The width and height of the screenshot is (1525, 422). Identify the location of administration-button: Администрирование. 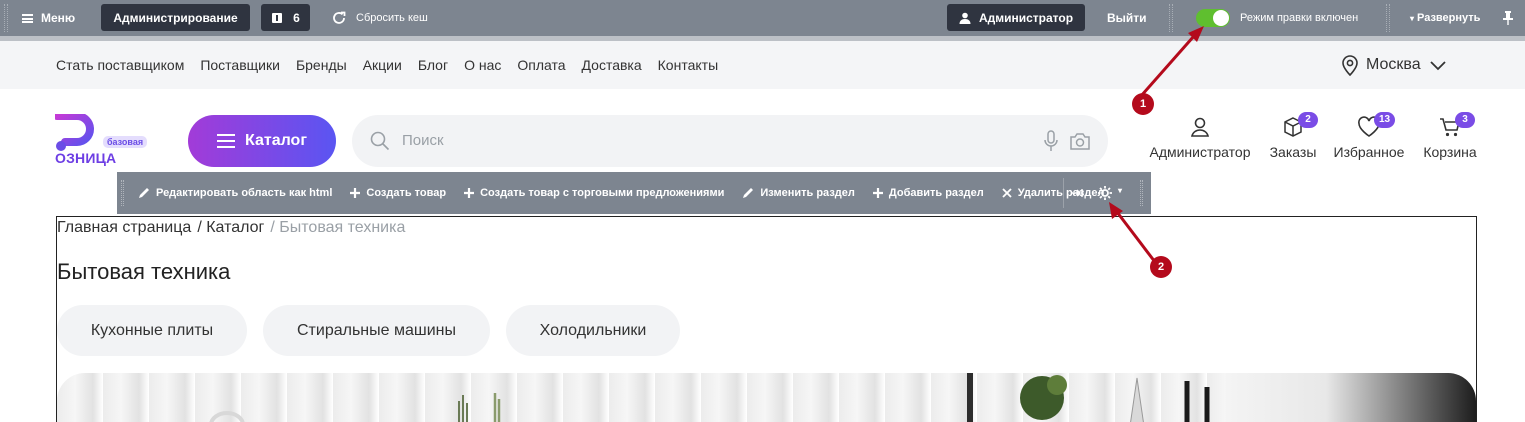
(175, 17).